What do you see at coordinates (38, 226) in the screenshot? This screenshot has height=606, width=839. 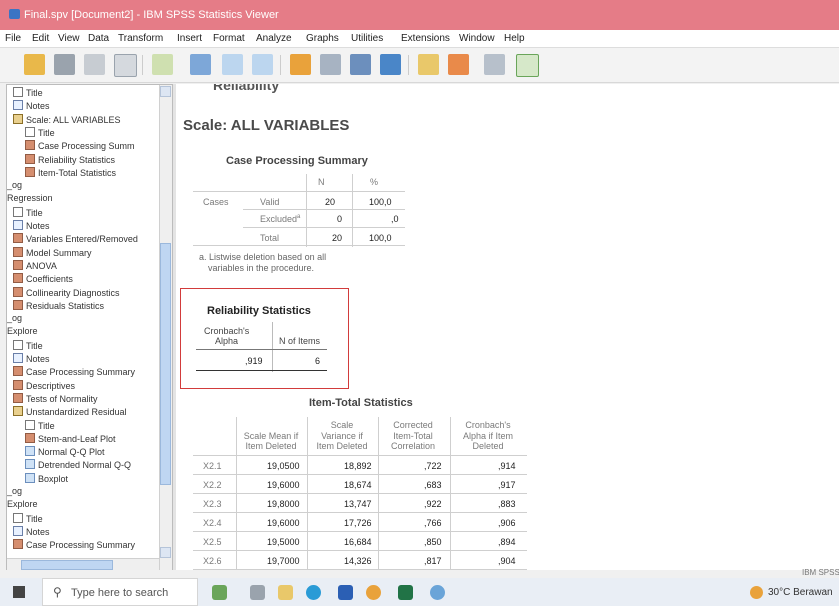 I see `outline-item-label: Notes` at bounding box center [38, 226].